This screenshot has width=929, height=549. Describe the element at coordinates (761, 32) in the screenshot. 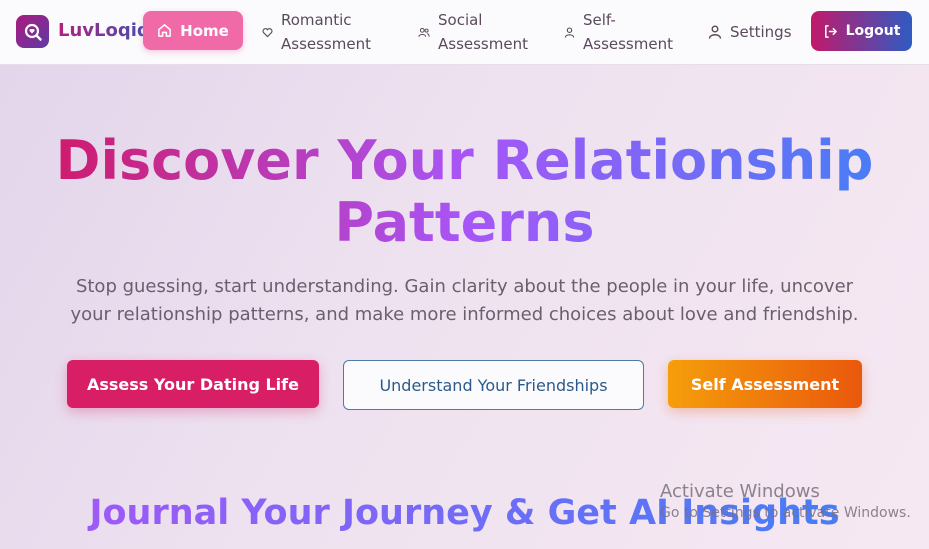

I see `nav-settings-label: Settings` at that location.